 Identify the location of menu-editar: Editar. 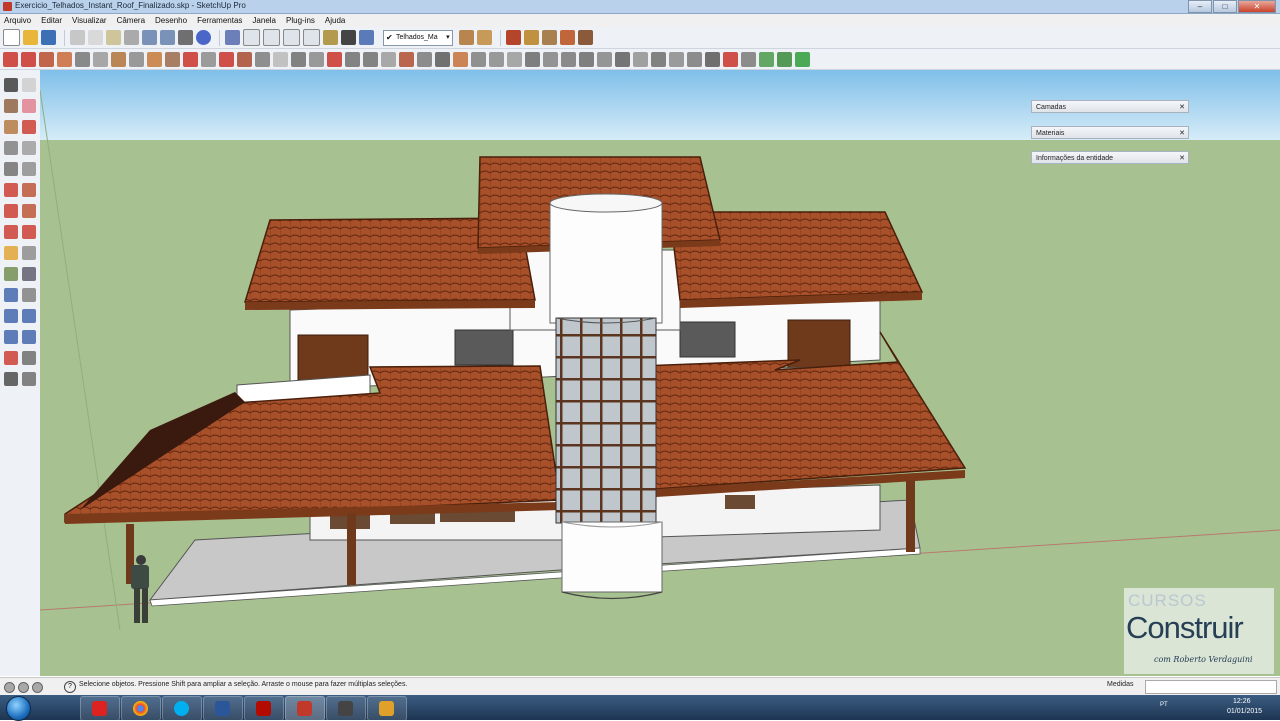
(51, 20).